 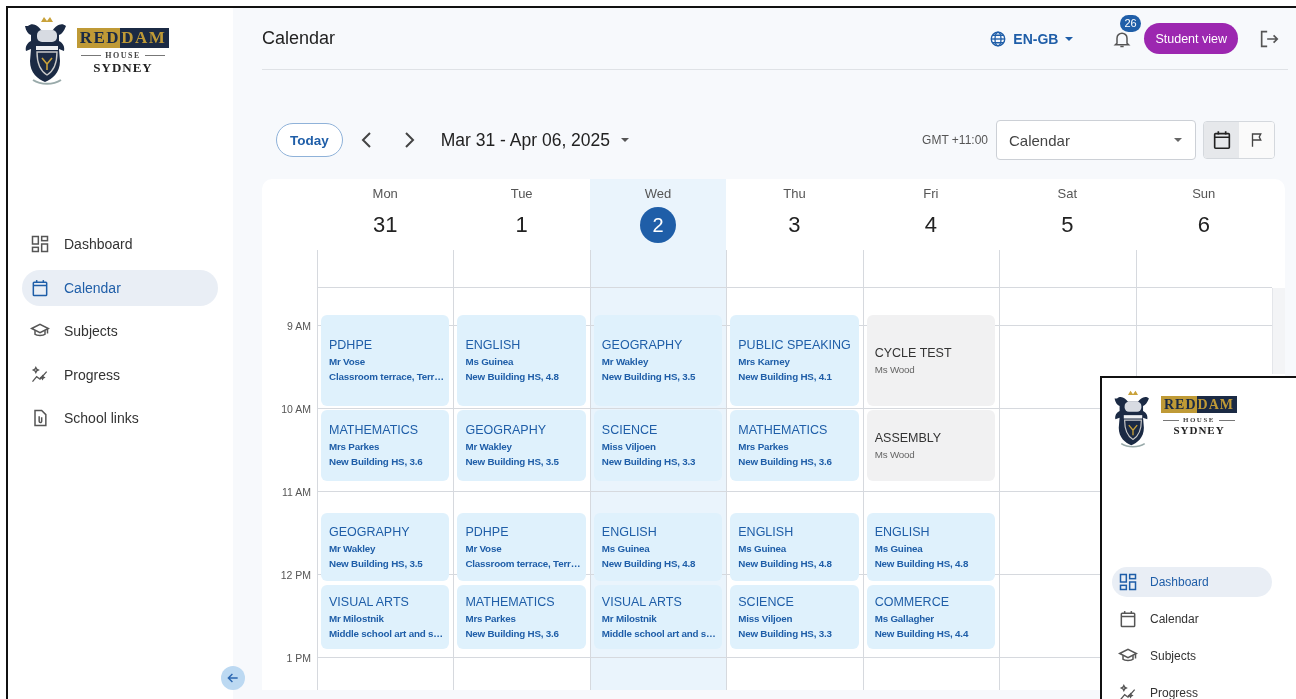 What do you see at coordinates (931, 360) in the screenshot?
I see `event-card: CYCLE TEST Ms Wood` at bounding box center [931, 360].